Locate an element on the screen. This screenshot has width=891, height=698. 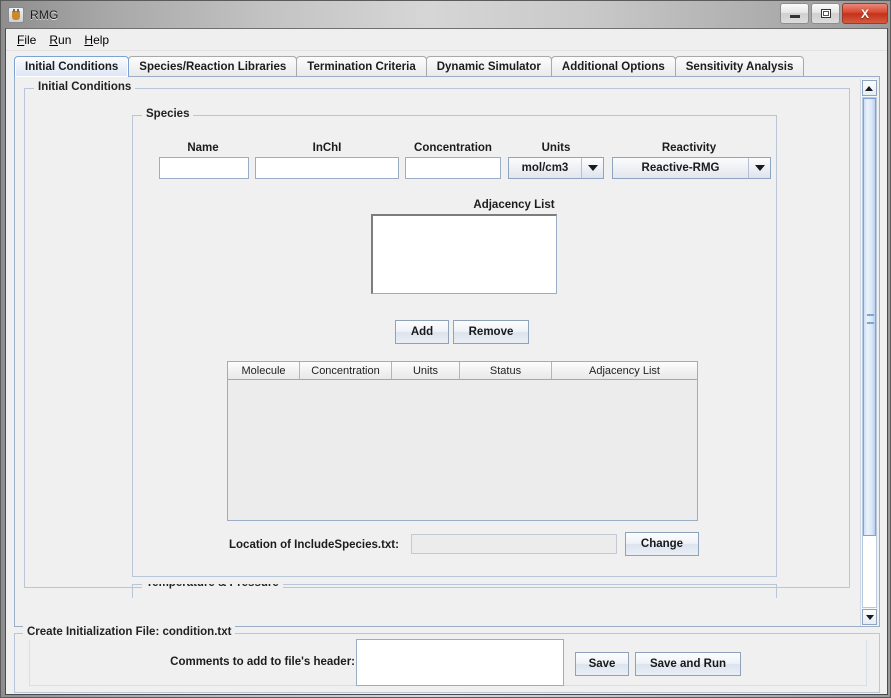
title-bar: RMG X is located at coordinates (445, 14).